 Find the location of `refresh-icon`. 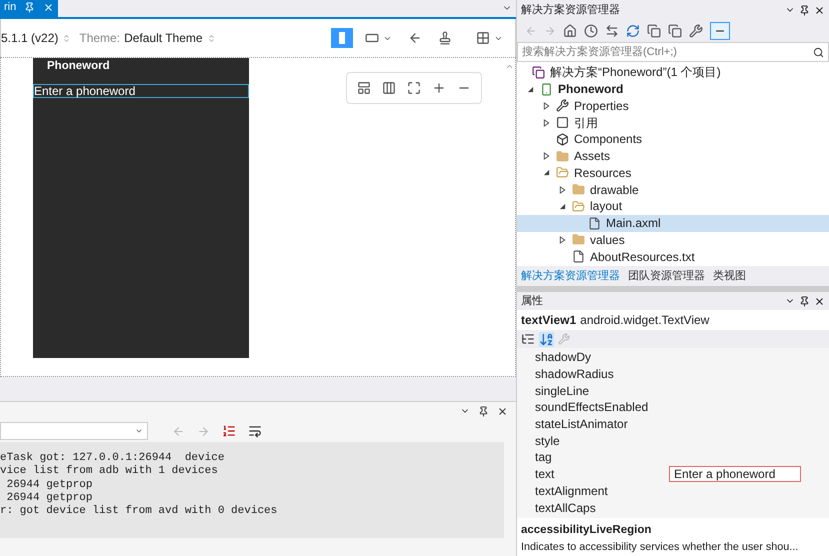

refresh-icon is located at coordinates (633, 31).